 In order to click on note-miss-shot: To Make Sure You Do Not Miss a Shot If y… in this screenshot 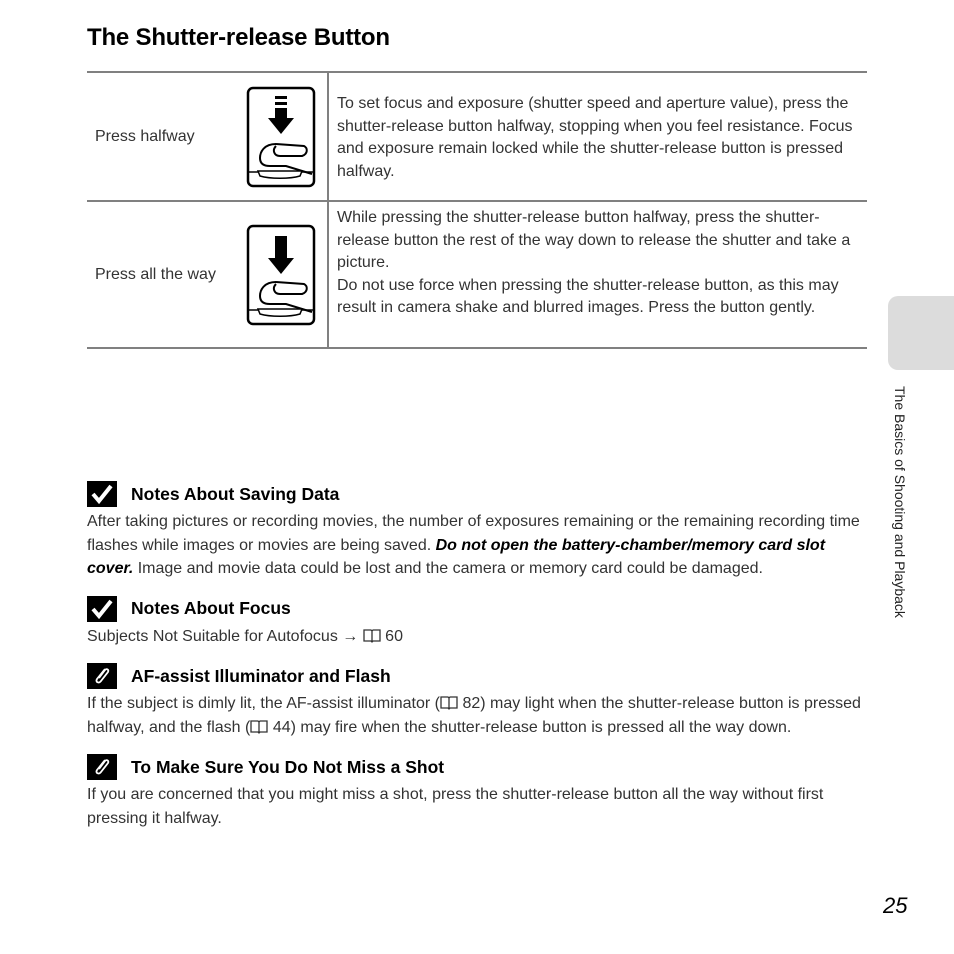, I will do `click(477, 791)`.